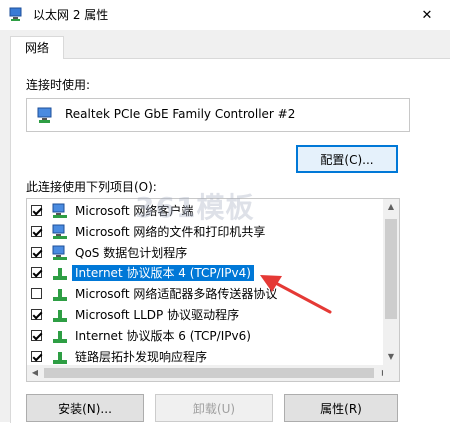  I want to click on list-item: Microsoft 网络的文件和打印机共享, so click(210, 232).